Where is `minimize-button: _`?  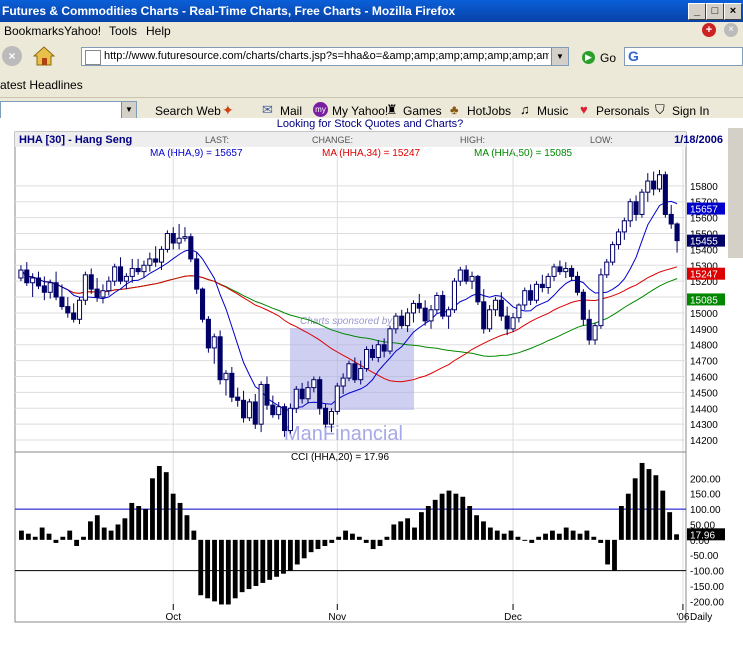 minimize-button: _ is located at coordinates (697, 11).